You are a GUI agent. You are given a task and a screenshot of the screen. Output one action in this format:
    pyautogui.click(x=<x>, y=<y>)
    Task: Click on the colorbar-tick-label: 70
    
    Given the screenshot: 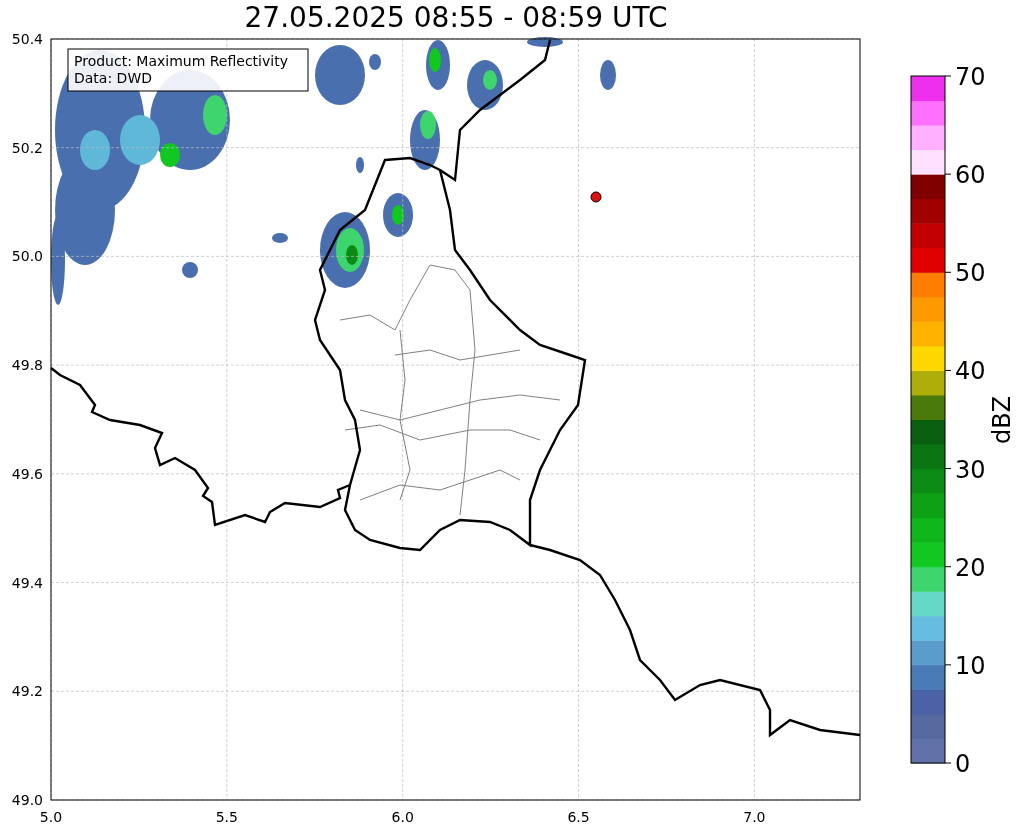 What is the action you would take?
    pyautogui.click(x=970, y=77)
    